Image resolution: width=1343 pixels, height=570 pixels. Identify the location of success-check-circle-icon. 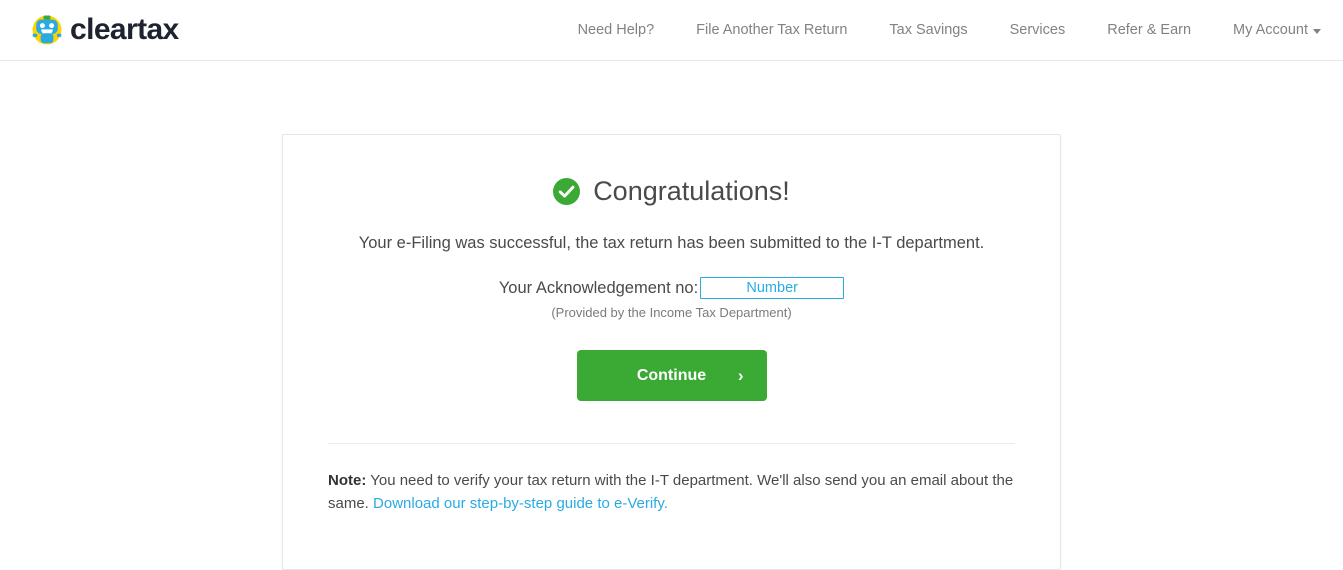
(567, 192).